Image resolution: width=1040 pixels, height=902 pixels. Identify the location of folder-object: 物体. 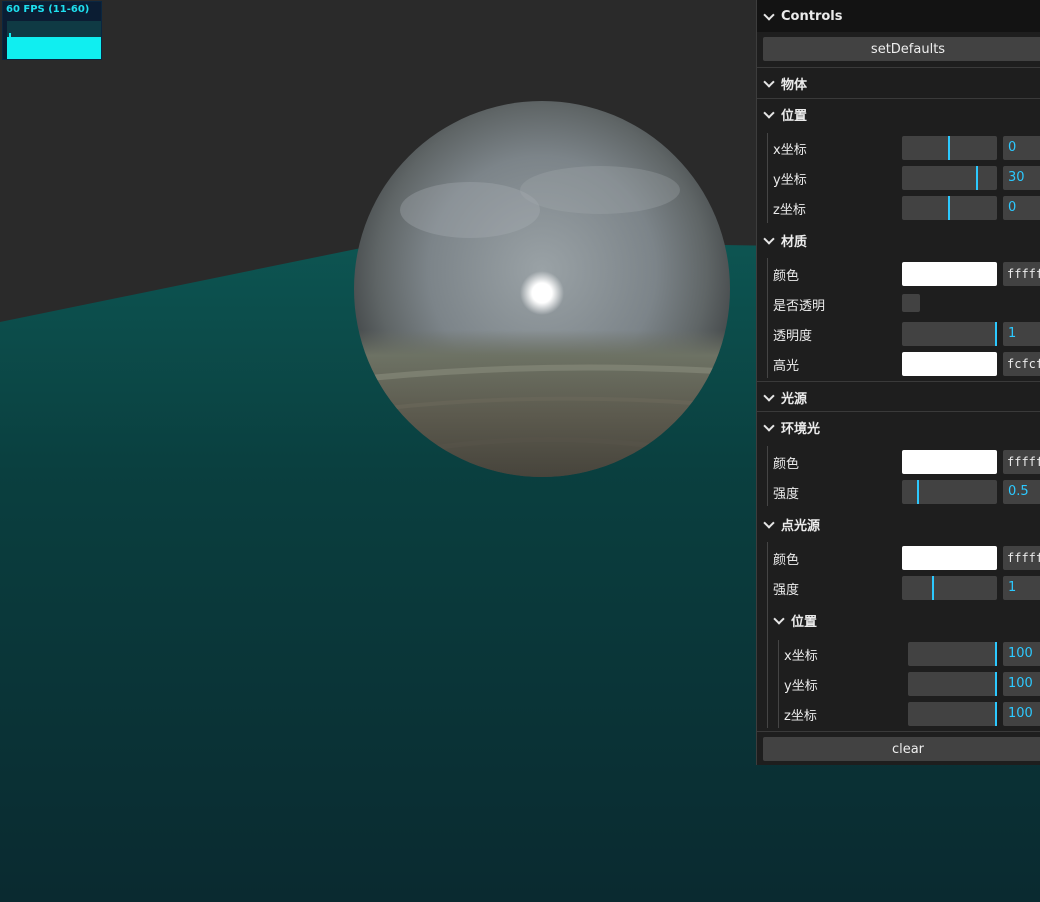
(785, 83).